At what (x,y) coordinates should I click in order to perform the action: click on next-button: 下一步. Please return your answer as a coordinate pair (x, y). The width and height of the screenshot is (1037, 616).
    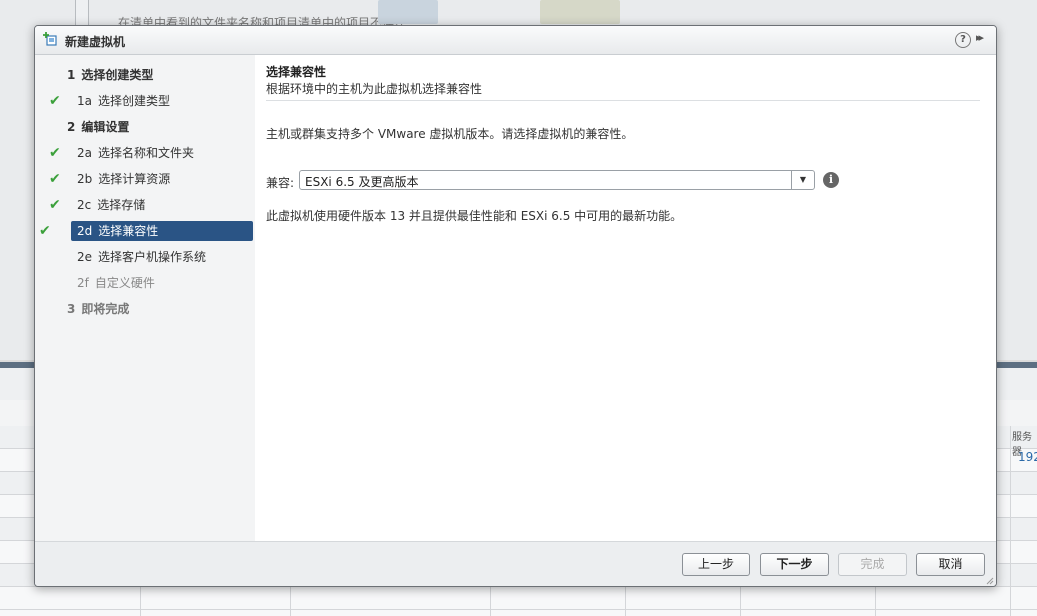
    Looking at the image, I should click on (794, 564).